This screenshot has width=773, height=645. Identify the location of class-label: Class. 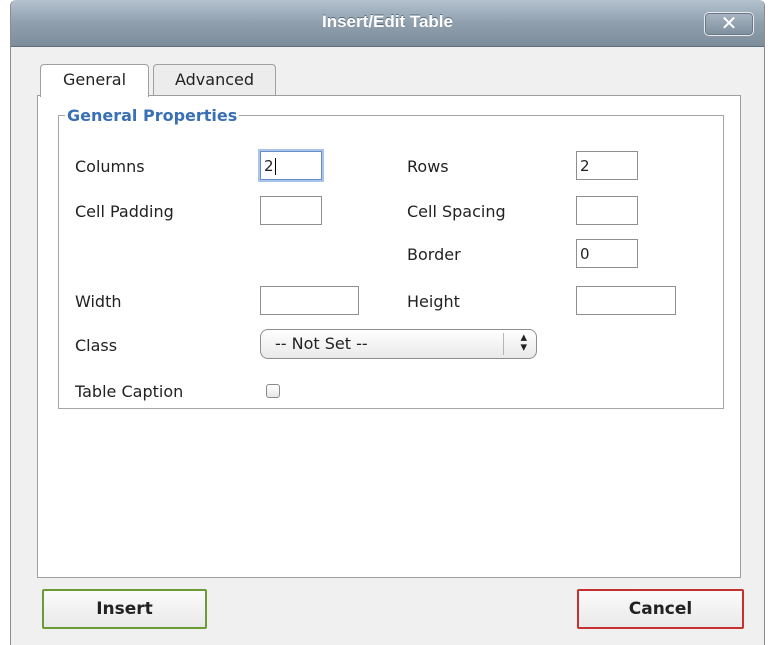
(96, 345).